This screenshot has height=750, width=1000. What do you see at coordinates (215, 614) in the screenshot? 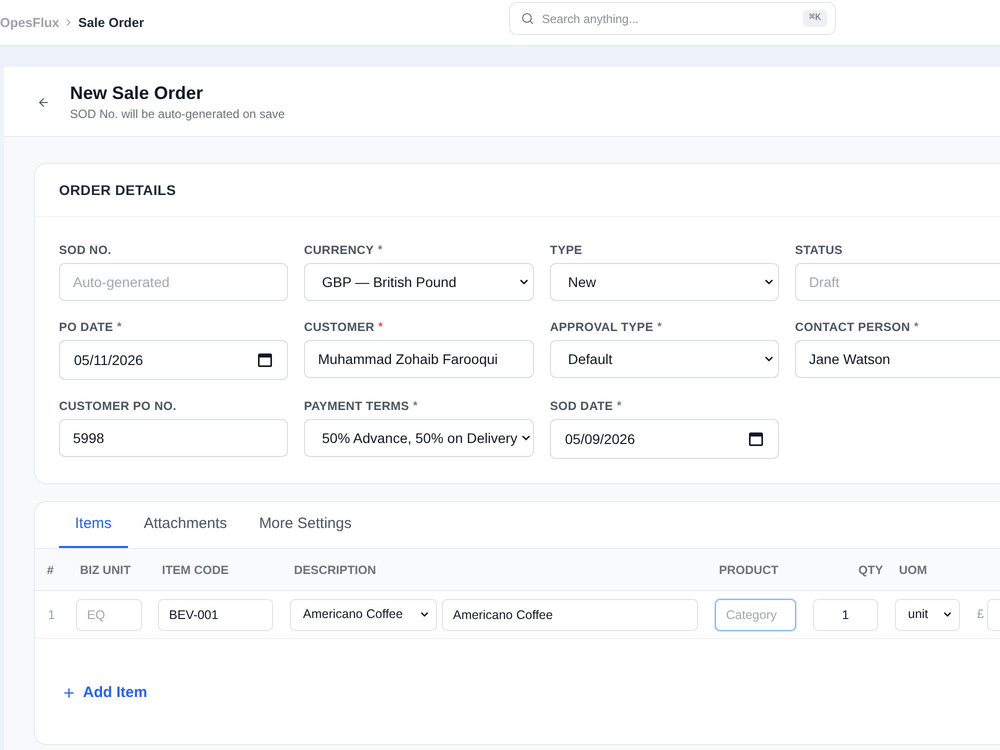
I see `text-field: BEV-001` at bounding box center [215, 614].